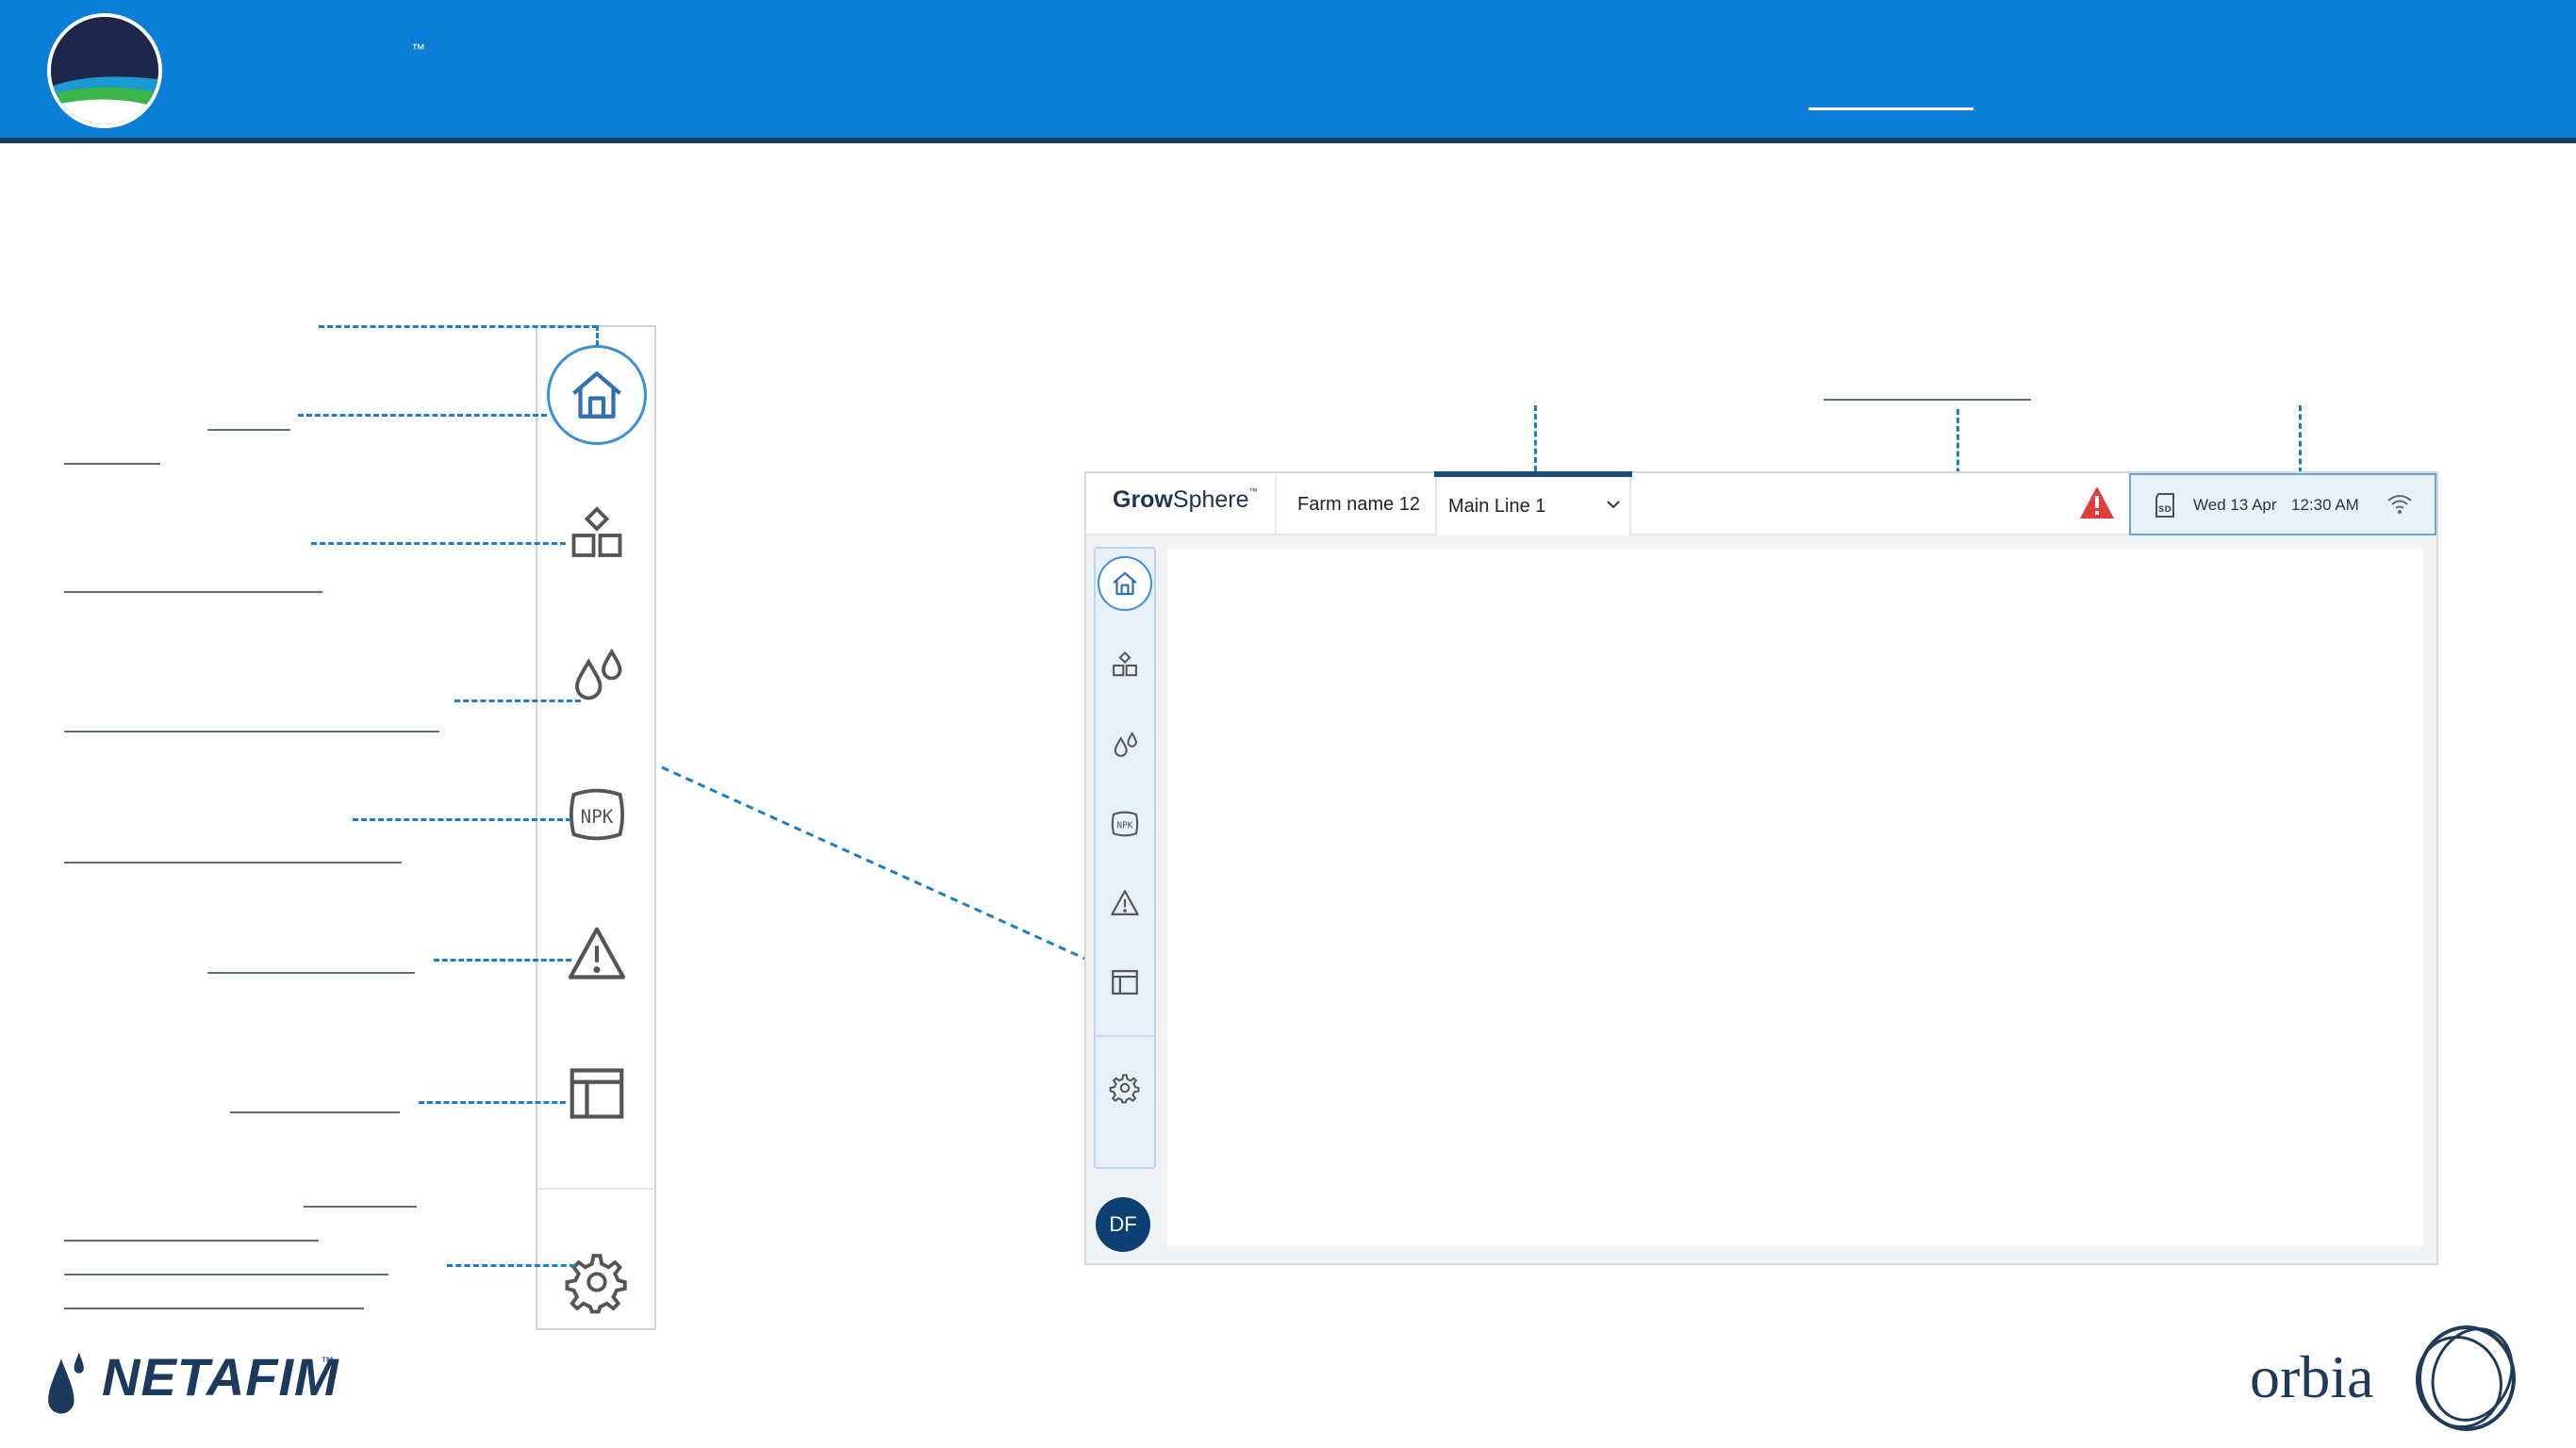 This screenshot has height=1448, width=2576. Describe the element at coordinates (1276, 504) in the screenshot. I see `header-separator` at that location.